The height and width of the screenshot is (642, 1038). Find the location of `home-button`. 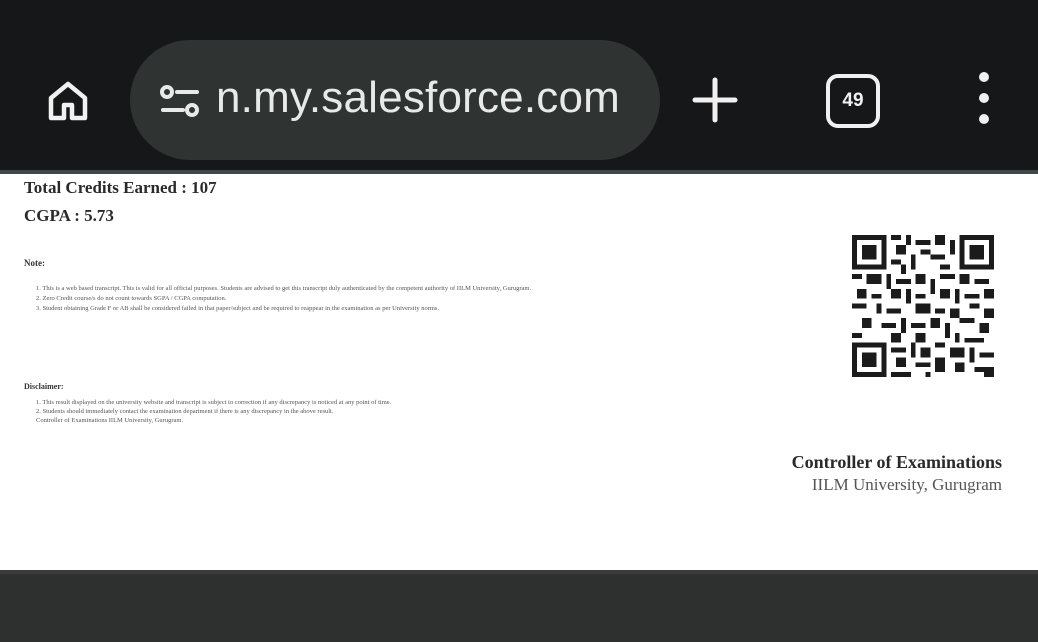

home-button is located at coordinates (68, 100).